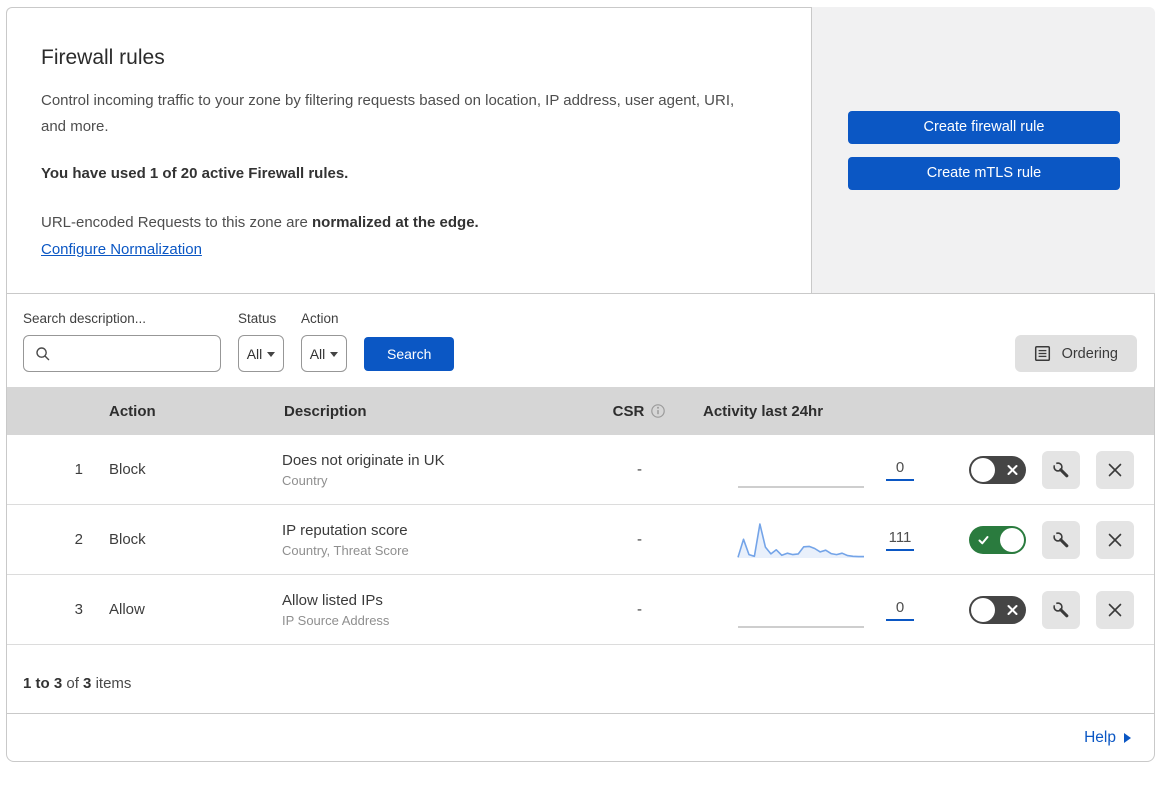  What do you see at coordinates (43, 354) in the screenshot?
I see `search-icon` at bounding box center [43, 354].